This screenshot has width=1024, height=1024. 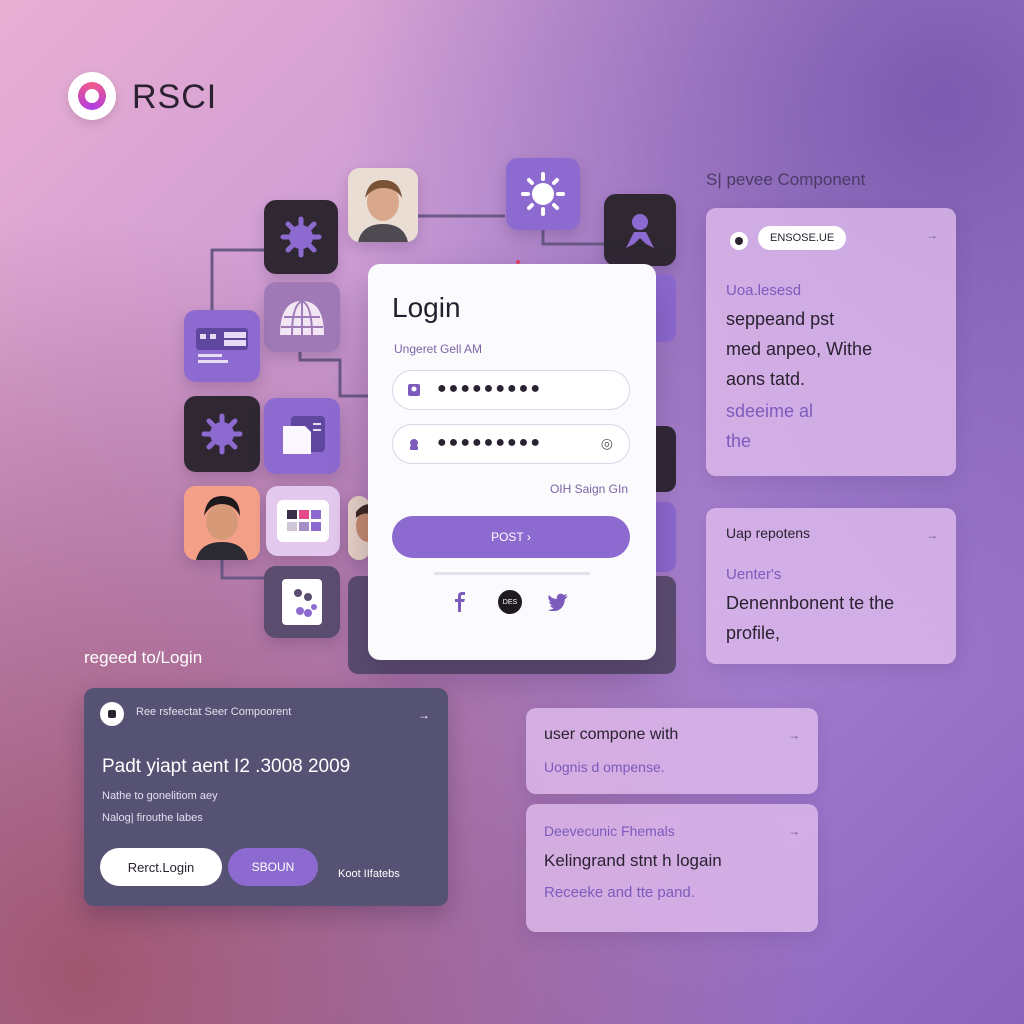 What do you see at coordinates (766, 379) in the screenshot?
I see `card1-line4: aons tatd.` at bounding box center [766, 379].